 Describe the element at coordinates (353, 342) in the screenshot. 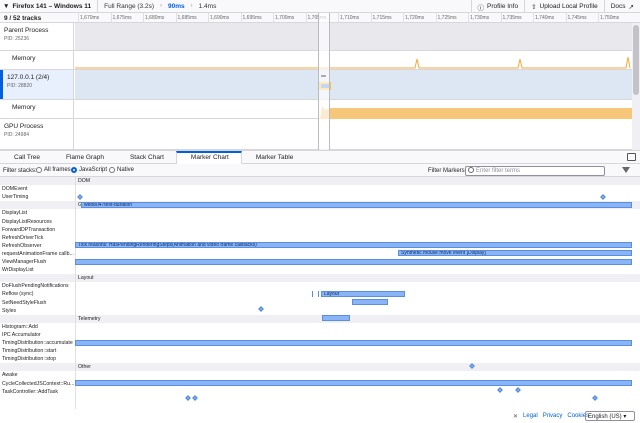

I see `ipc-accumulator-marker` at that location.